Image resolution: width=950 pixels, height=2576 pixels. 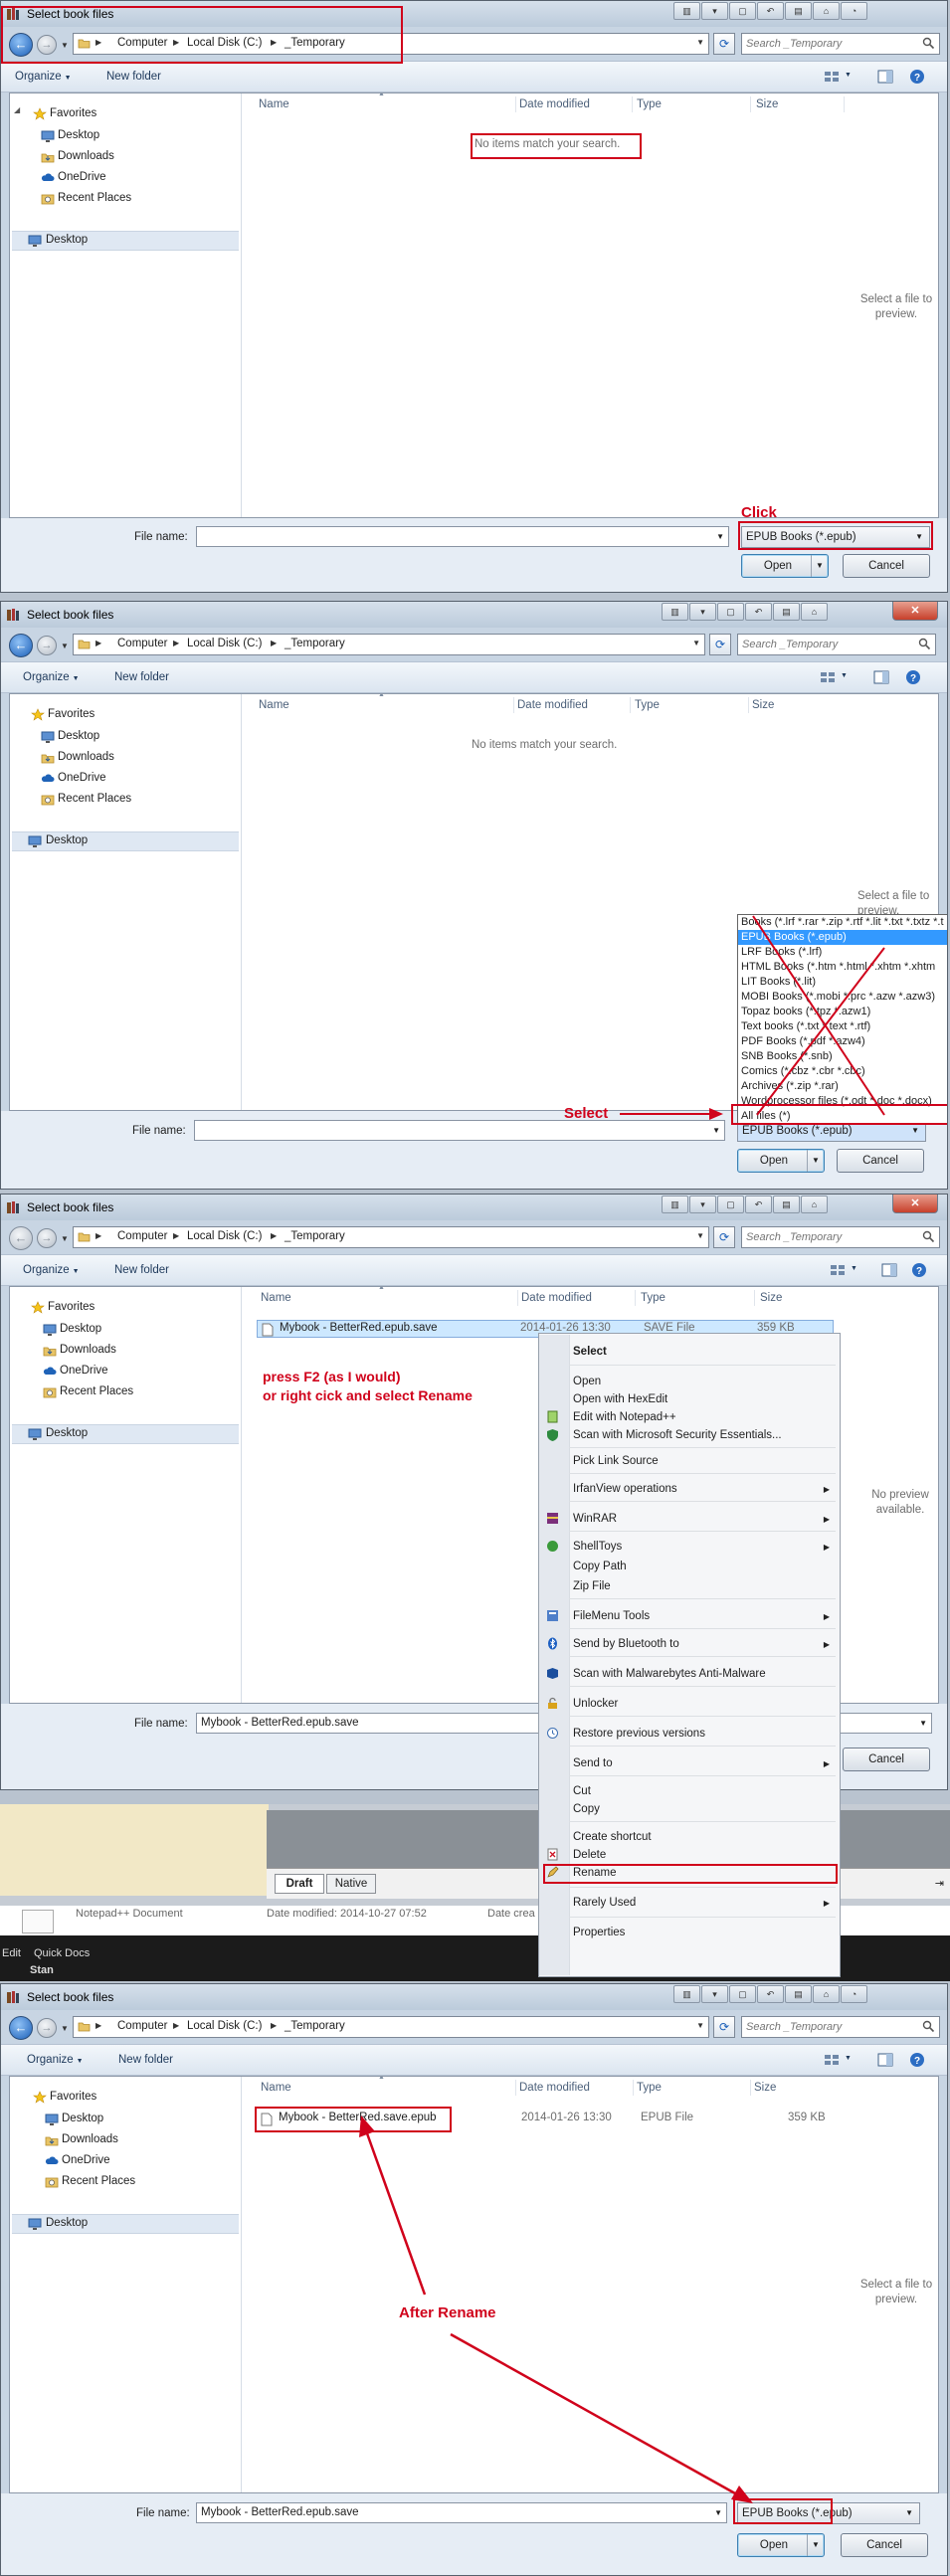 I want to click on menu-item-shelltoys: ShellToys, so click(x=598, y=1547).